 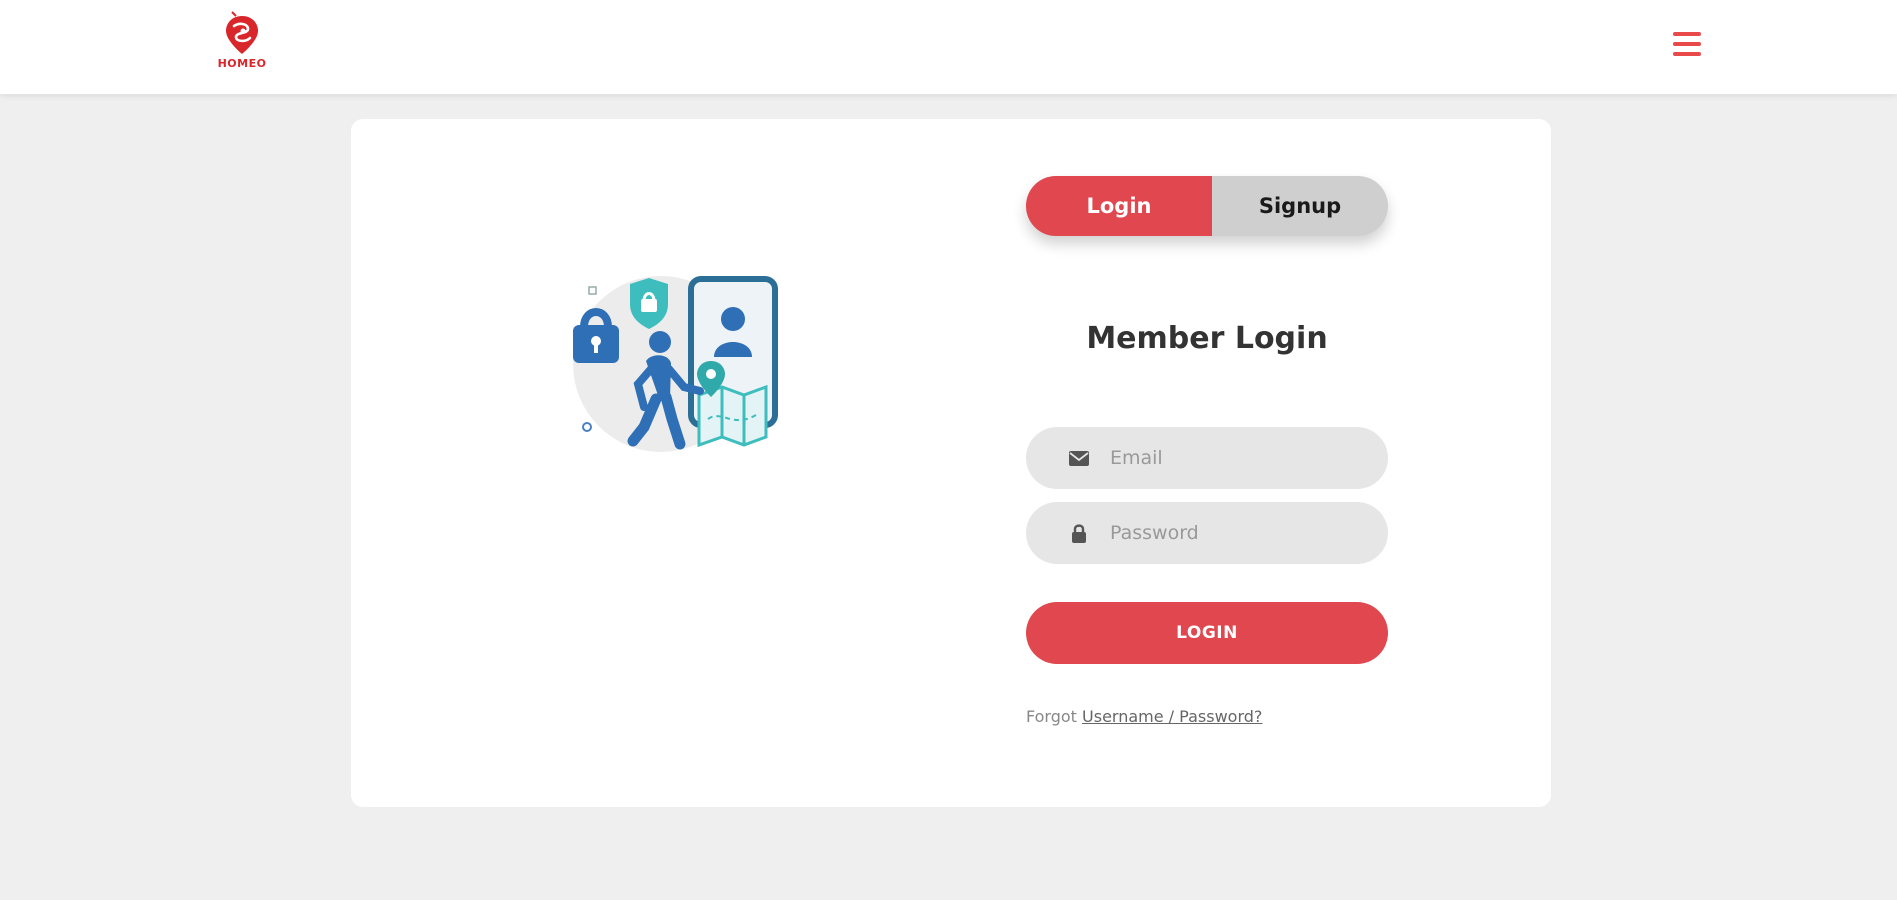 I want to click on envelope-icon, so click(x=1079, y=458).